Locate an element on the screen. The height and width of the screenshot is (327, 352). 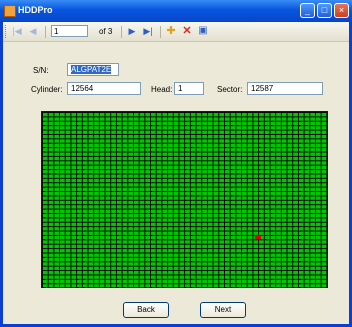
head-field: 1 is located at coordinates (189, 88).